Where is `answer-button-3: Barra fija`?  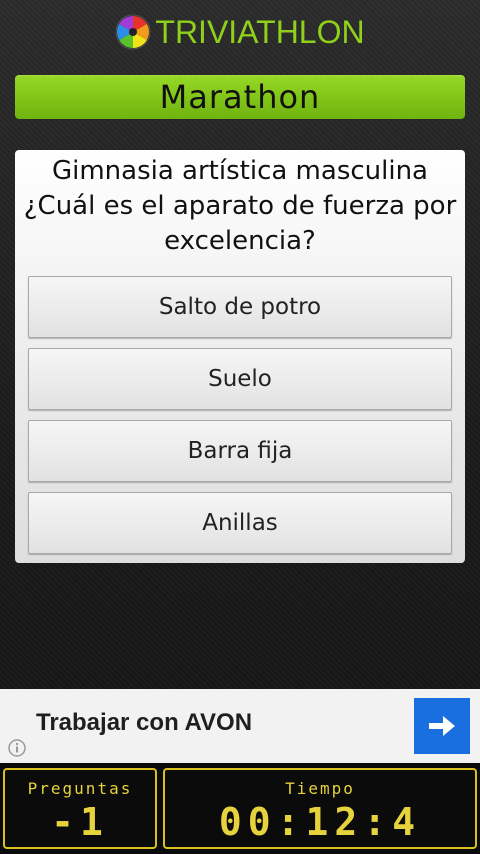 answer-button-3: Barra fija is located at coordinates (240, 451).